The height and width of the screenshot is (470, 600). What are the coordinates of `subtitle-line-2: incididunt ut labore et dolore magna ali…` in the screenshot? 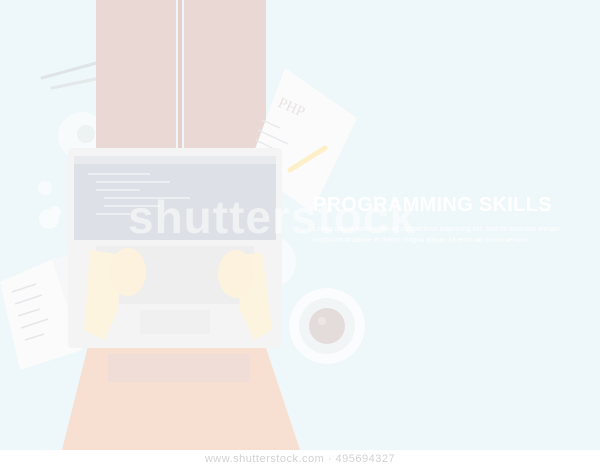 It's located at (420, 240).